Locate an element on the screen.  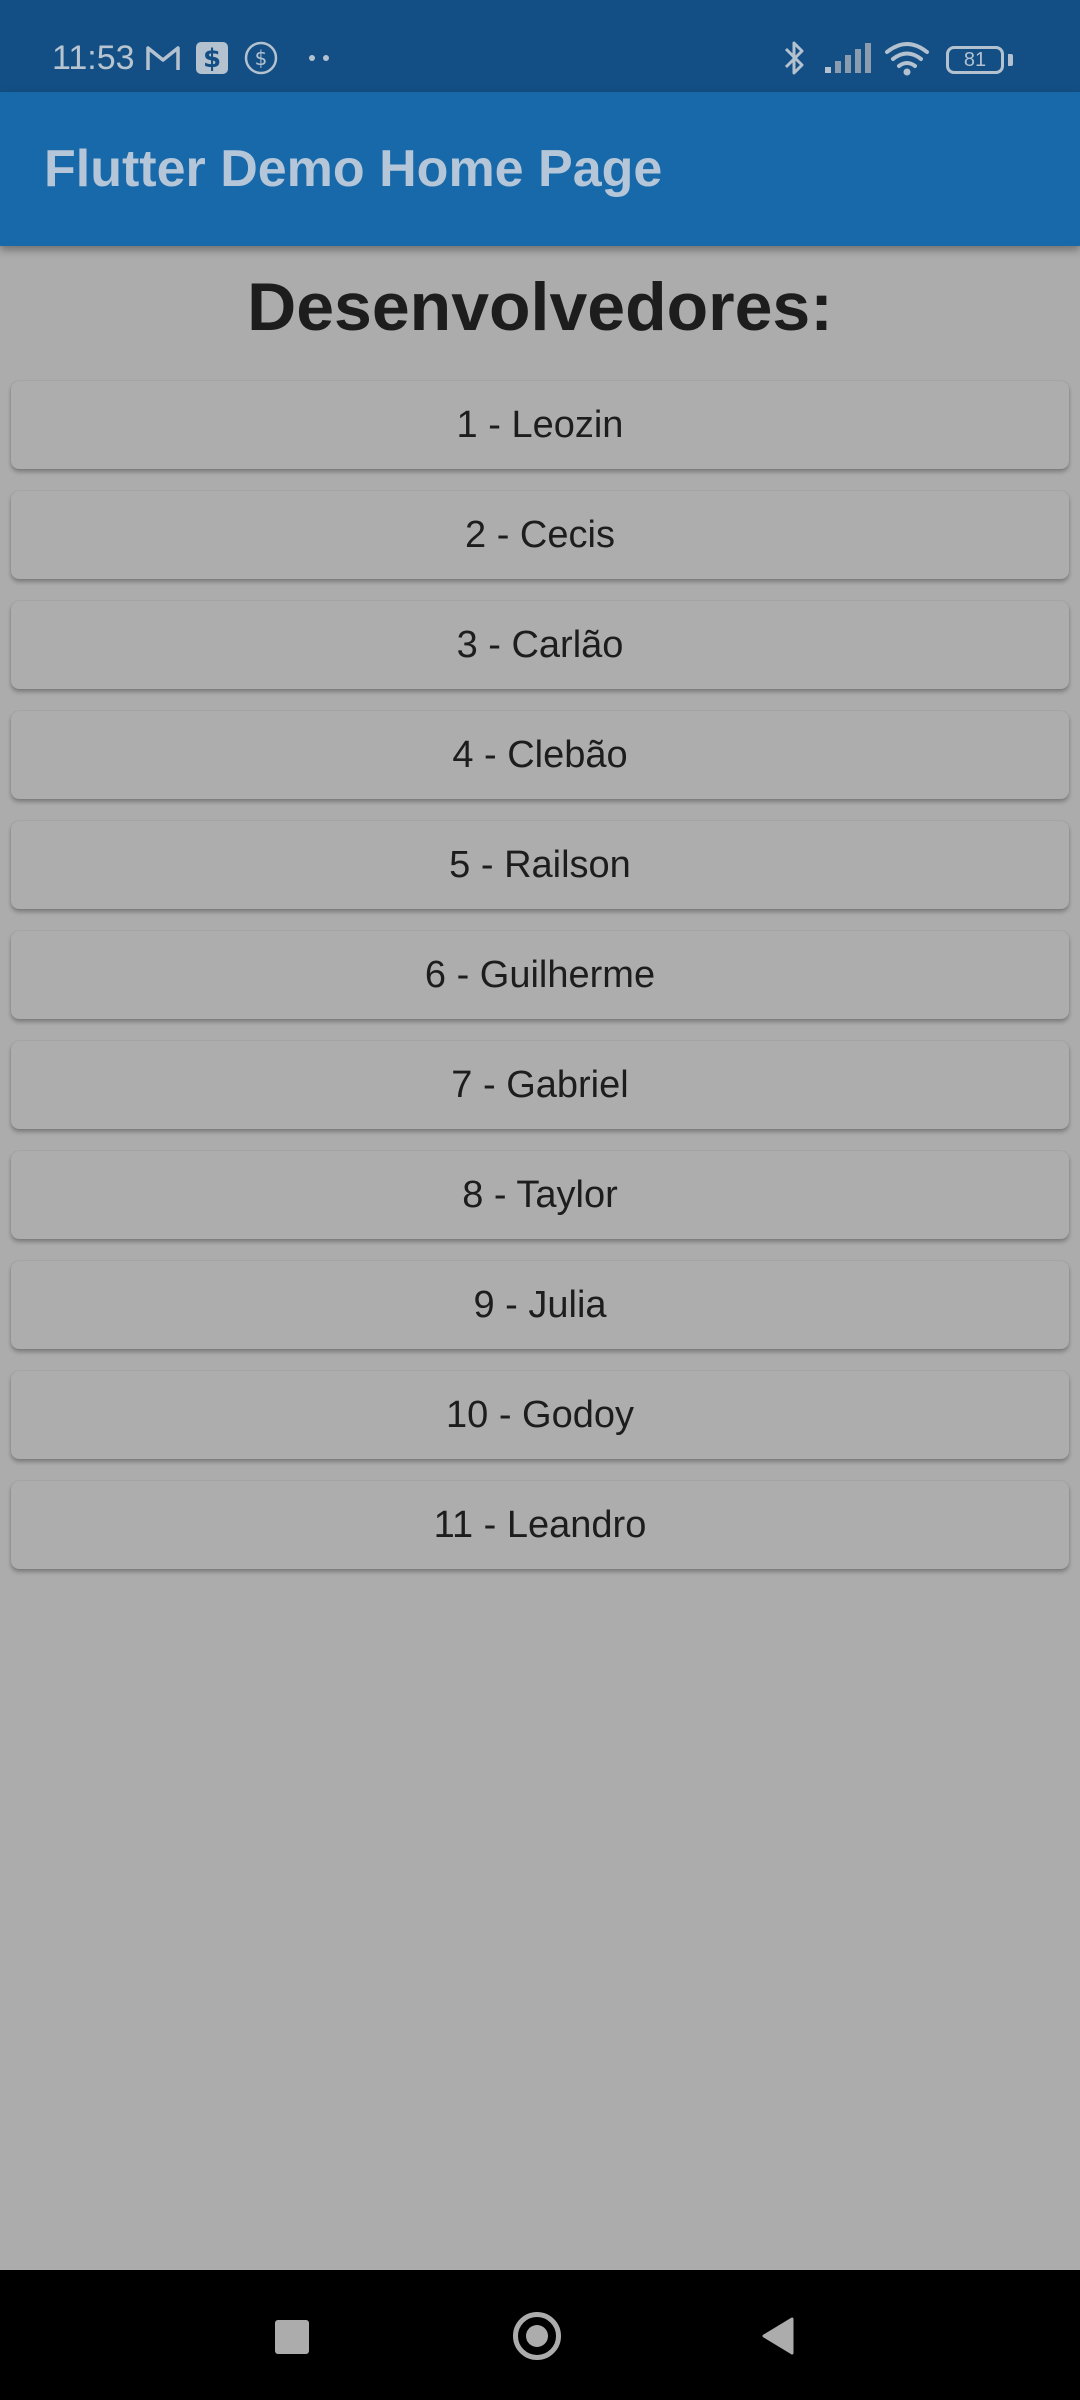
bluetooth-icon is located at coordinates (795, 58).